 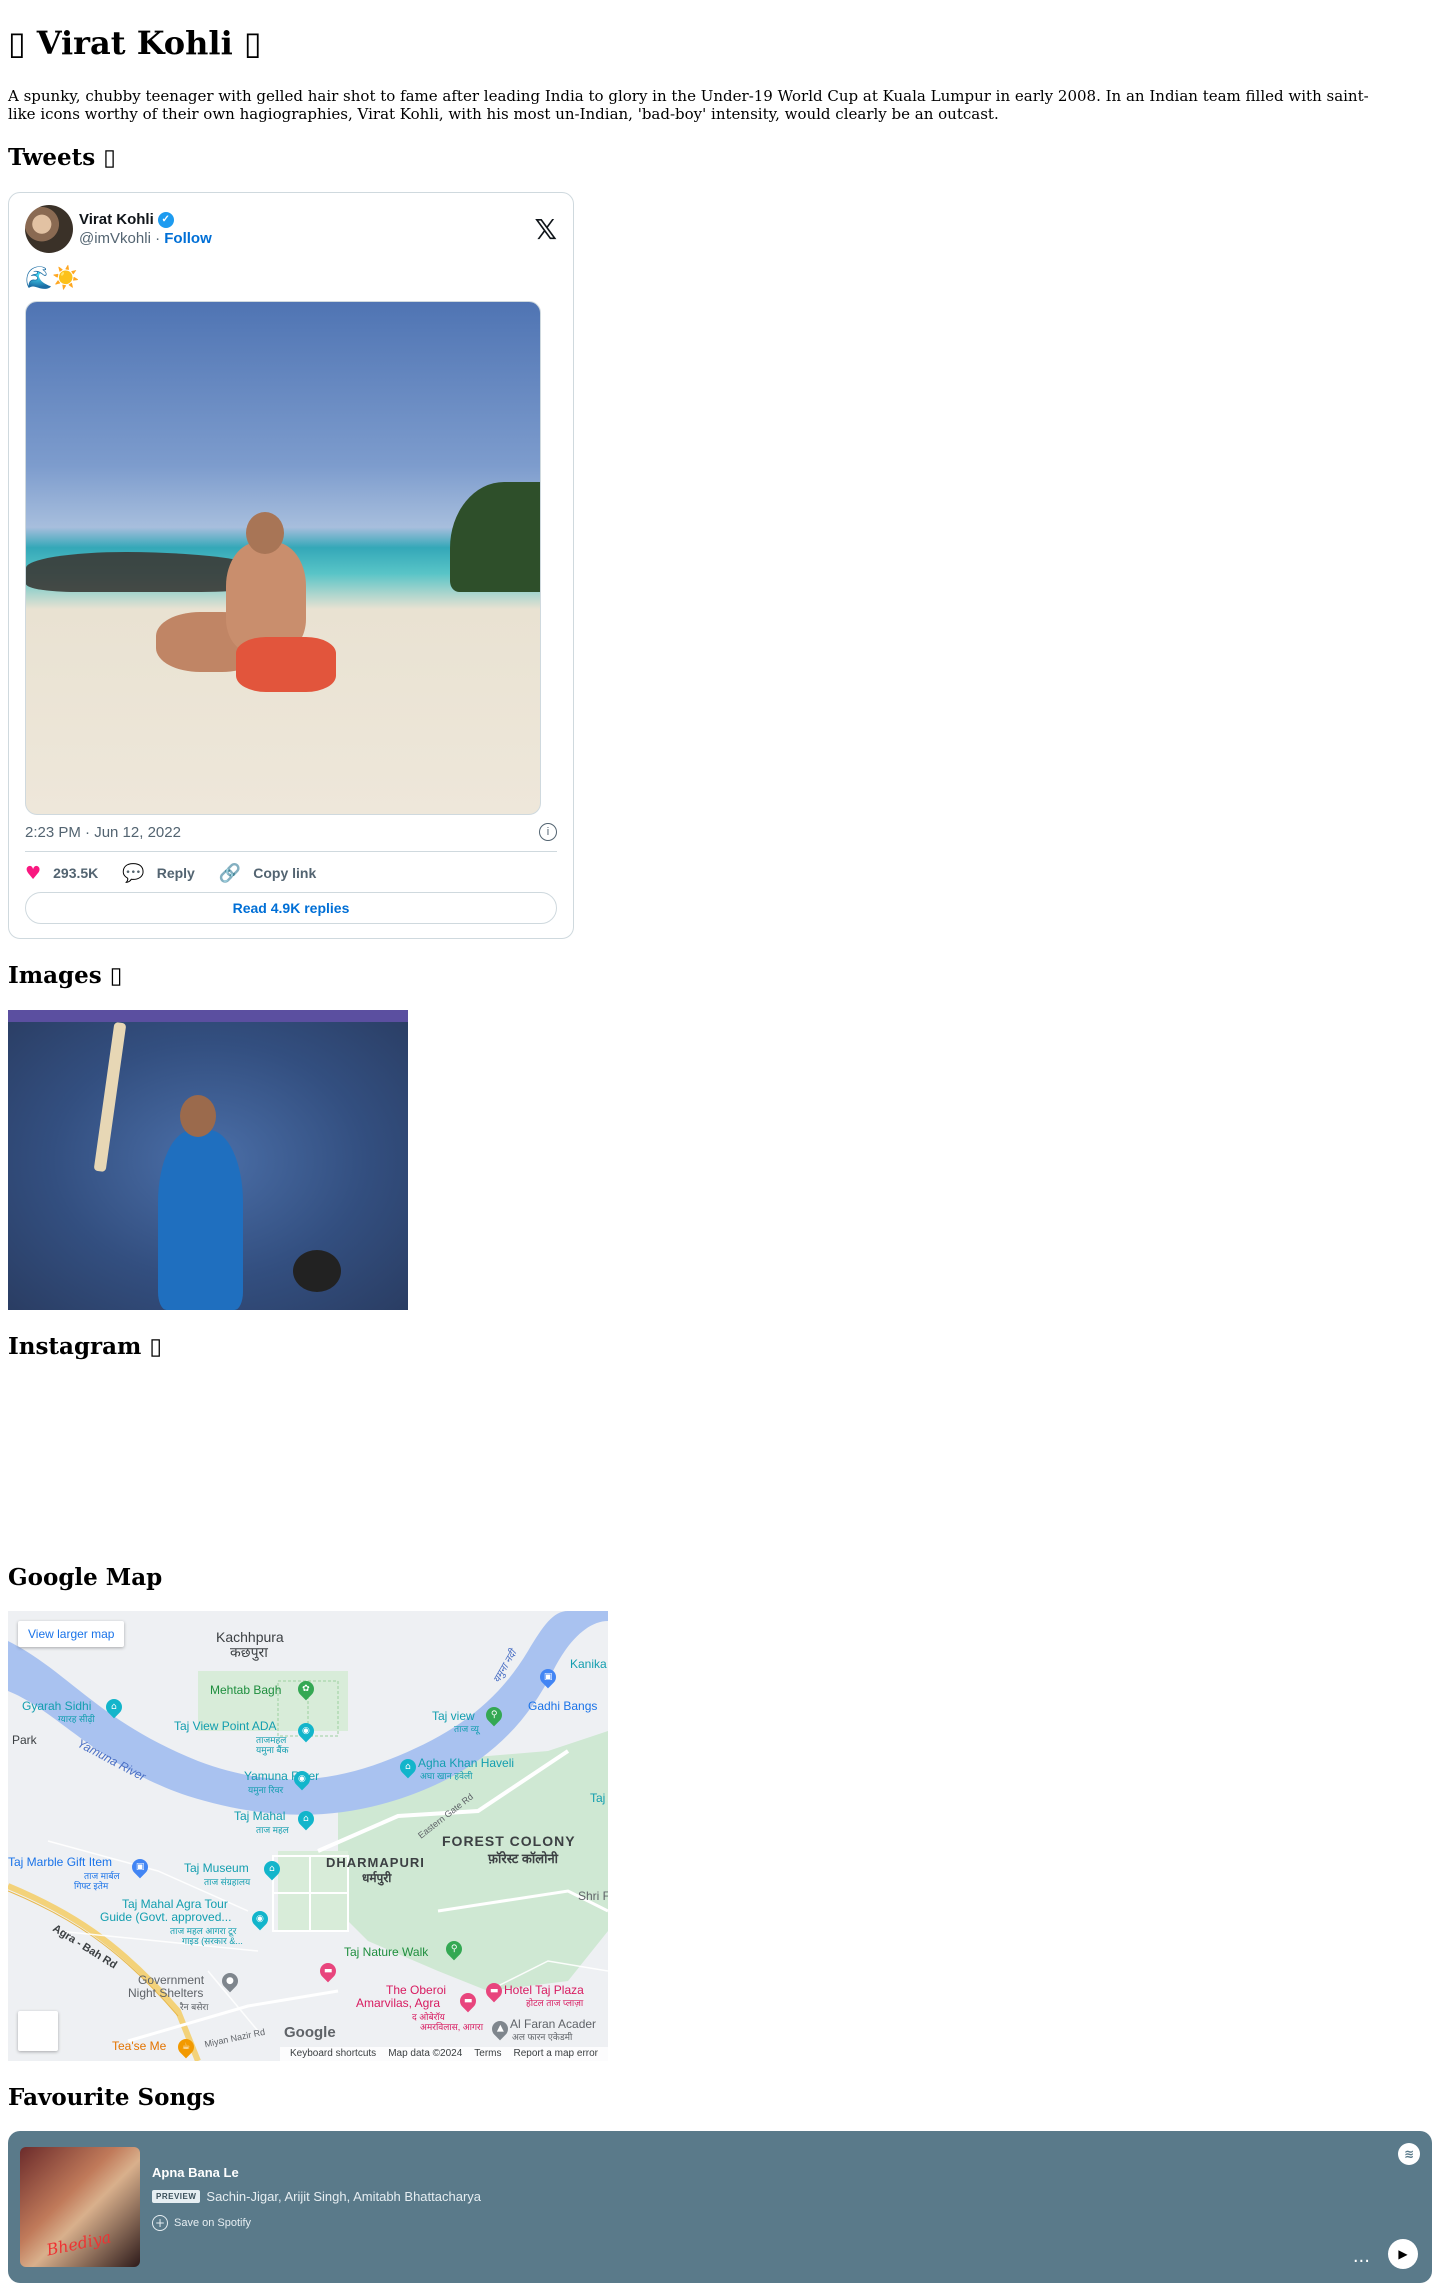 What do you see at coordinates (487, 2053) in the screenshot?
I see `terms-link: Terms` at bounding box center [487, 2053].